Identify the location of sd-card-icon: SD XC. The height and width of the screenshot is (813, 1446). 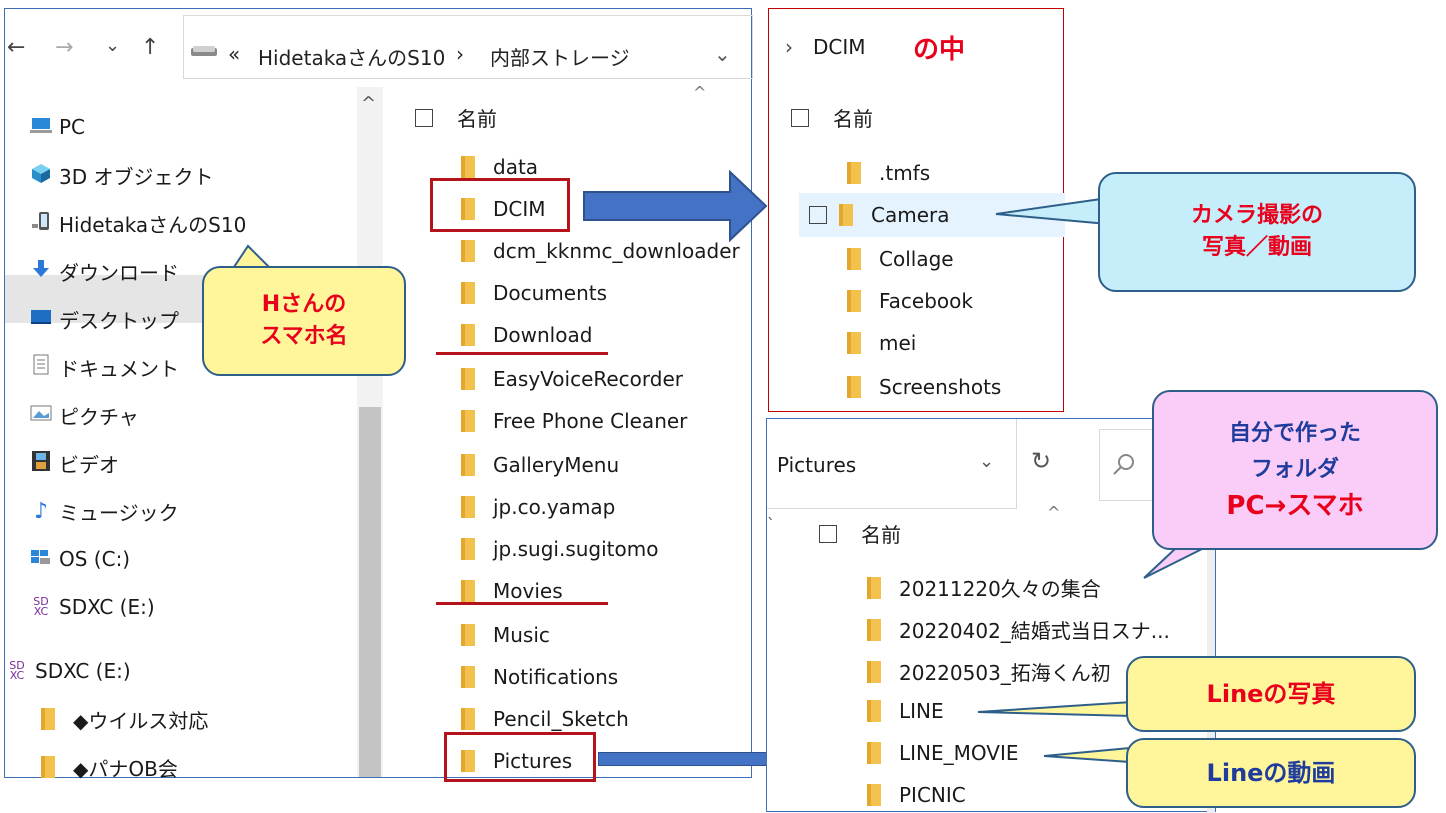
(17, 670).